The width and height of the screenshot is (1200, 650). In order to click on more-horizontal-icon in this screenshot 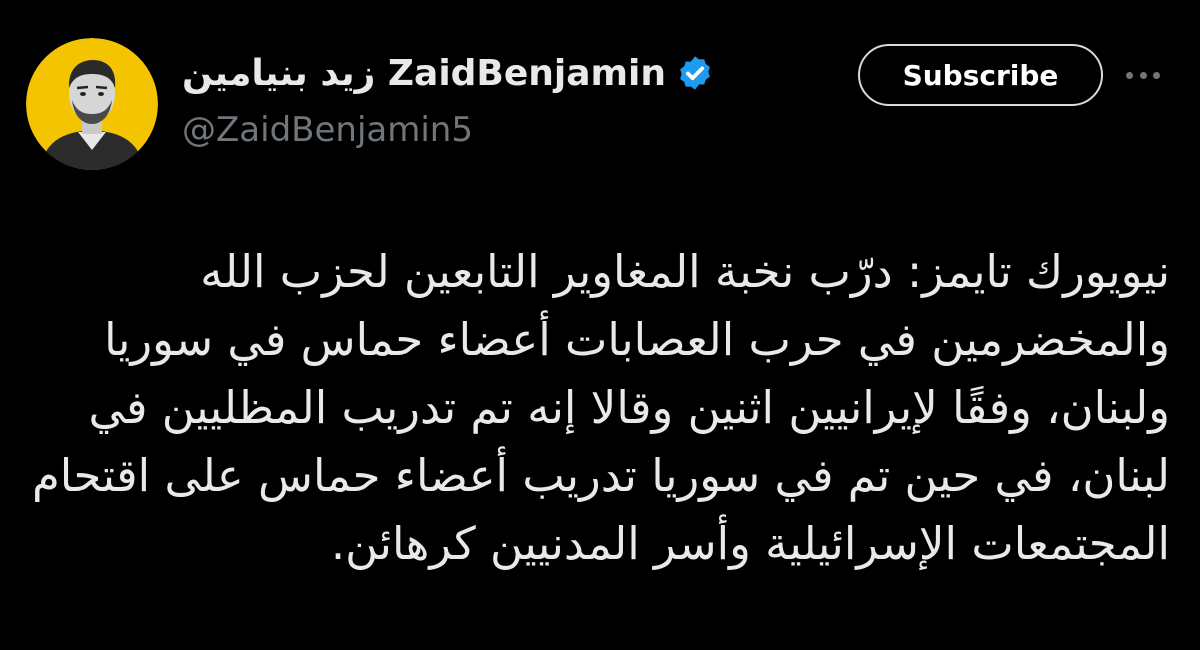, I will do `click(1143, 75)`.